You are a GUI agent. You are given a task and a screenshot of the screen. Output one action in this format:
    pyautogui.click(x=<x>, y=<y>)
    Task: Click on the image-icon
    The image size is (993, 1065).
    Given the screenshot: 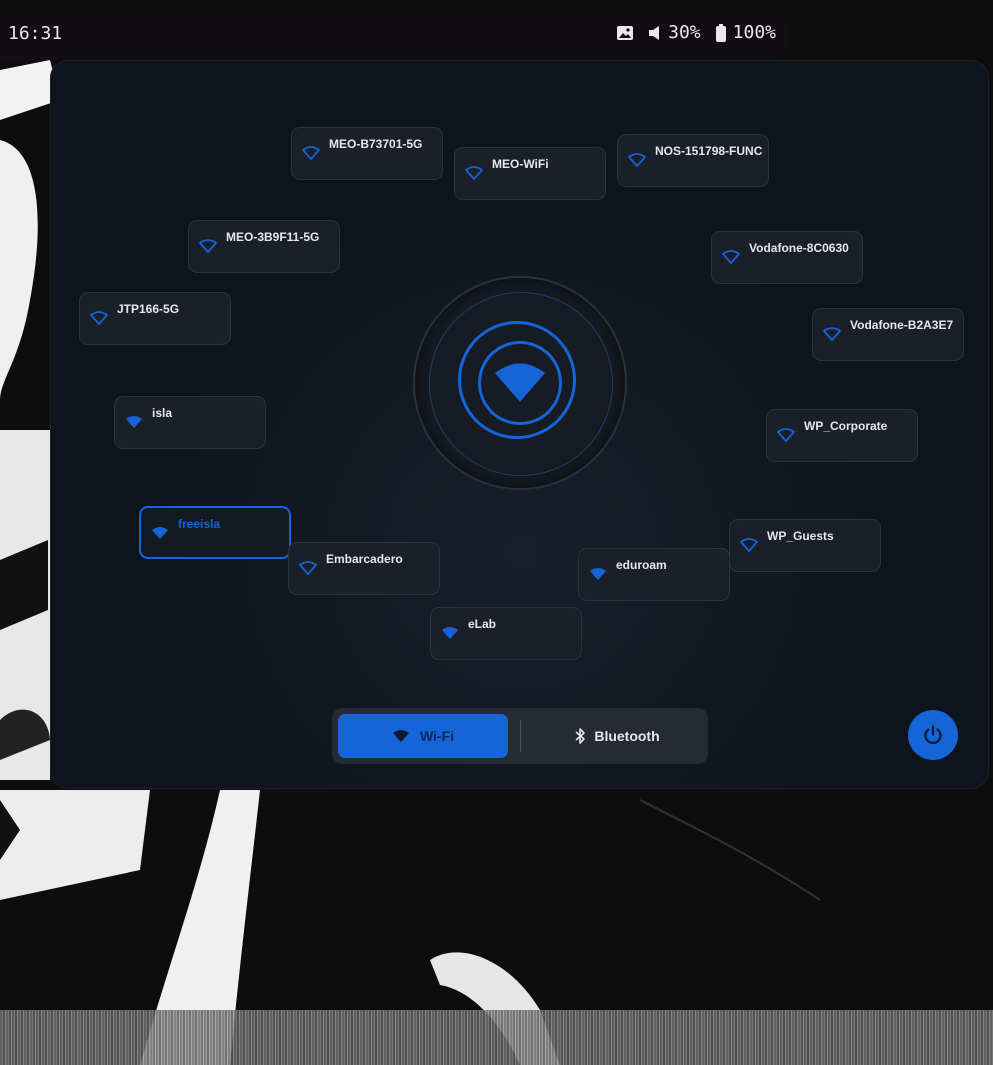 What is the action you would take?
    pyautogui.click(x=625, y=32)
    